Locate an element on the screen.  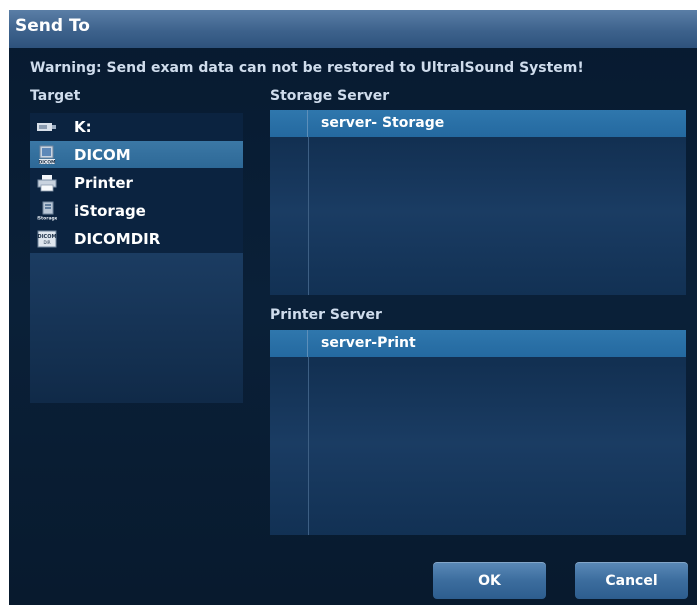
storage-server-label: Storage Server is located at coordinates (330, 96).